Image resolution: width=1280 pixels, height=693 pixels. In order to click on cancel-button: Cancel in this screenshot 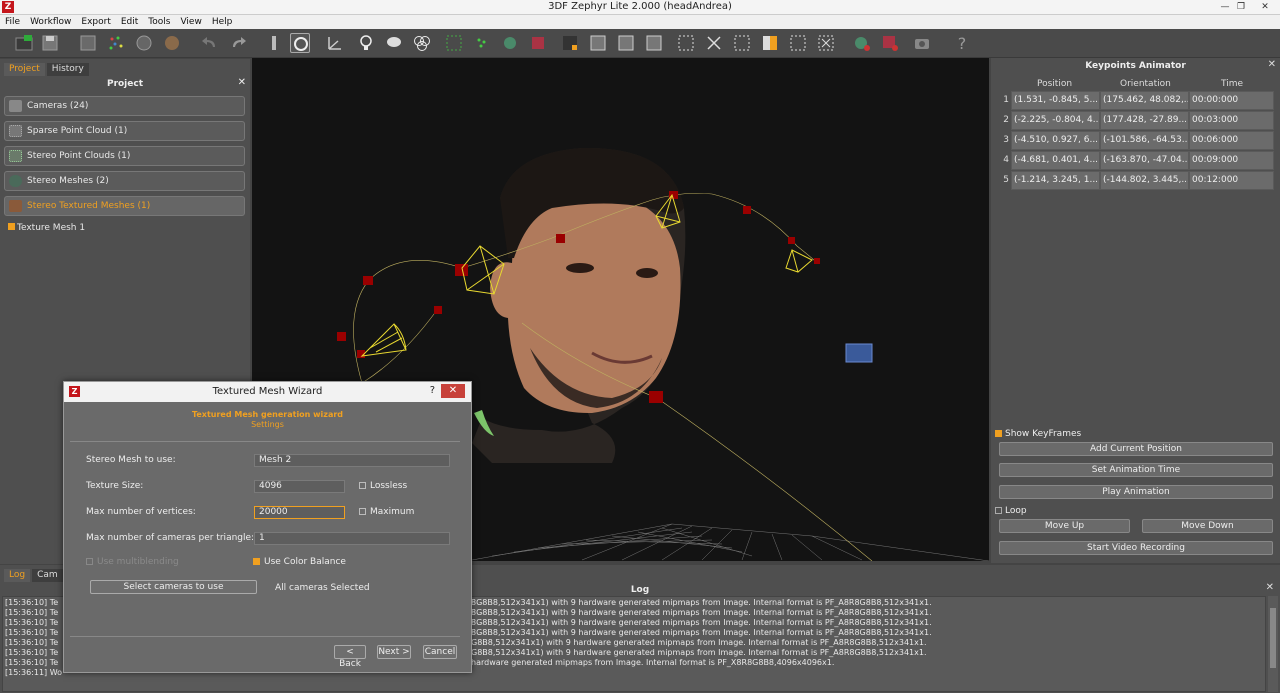, I will do `click(440, 652)`.